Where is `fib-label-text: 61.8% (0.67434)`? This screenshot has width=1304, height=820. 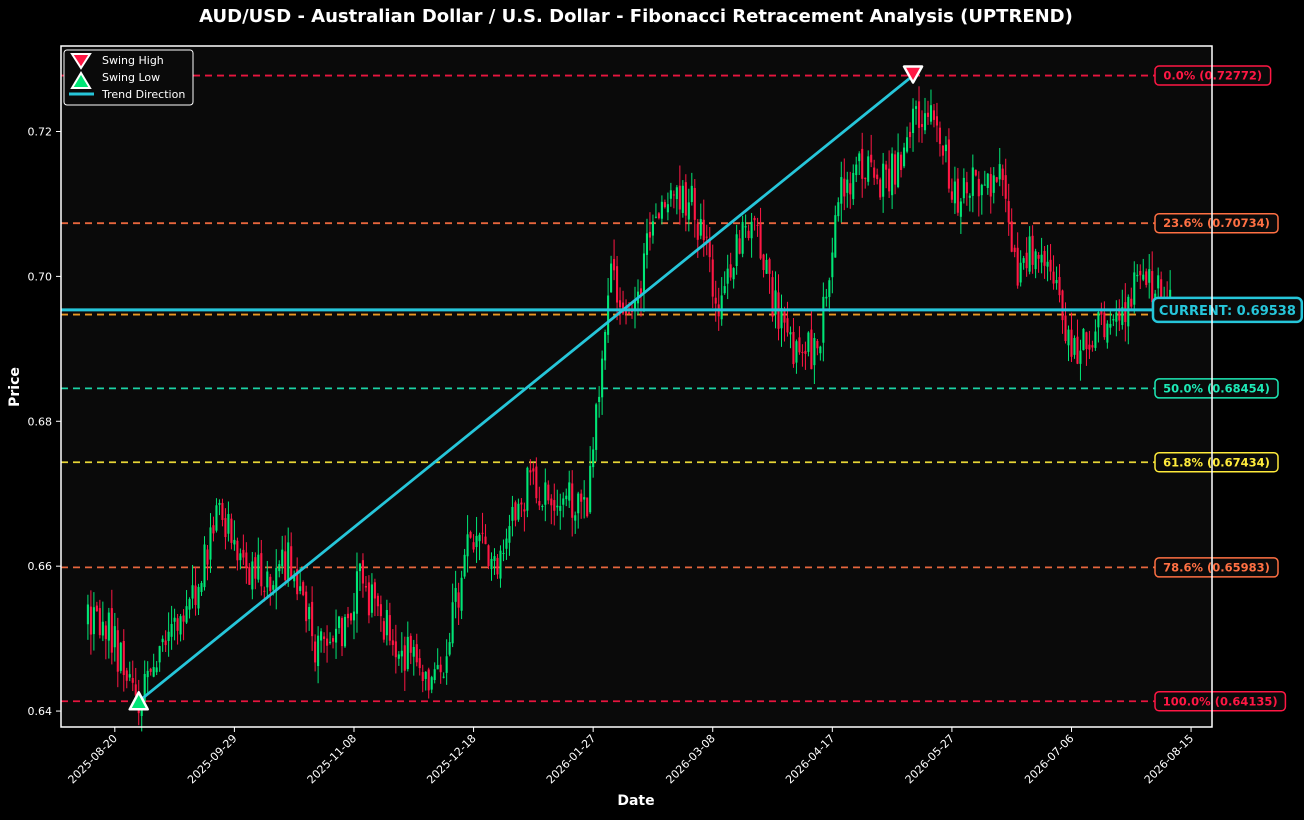 fib-label-text: 61.8% (0.67434) is located at coordinates (1216, 462).